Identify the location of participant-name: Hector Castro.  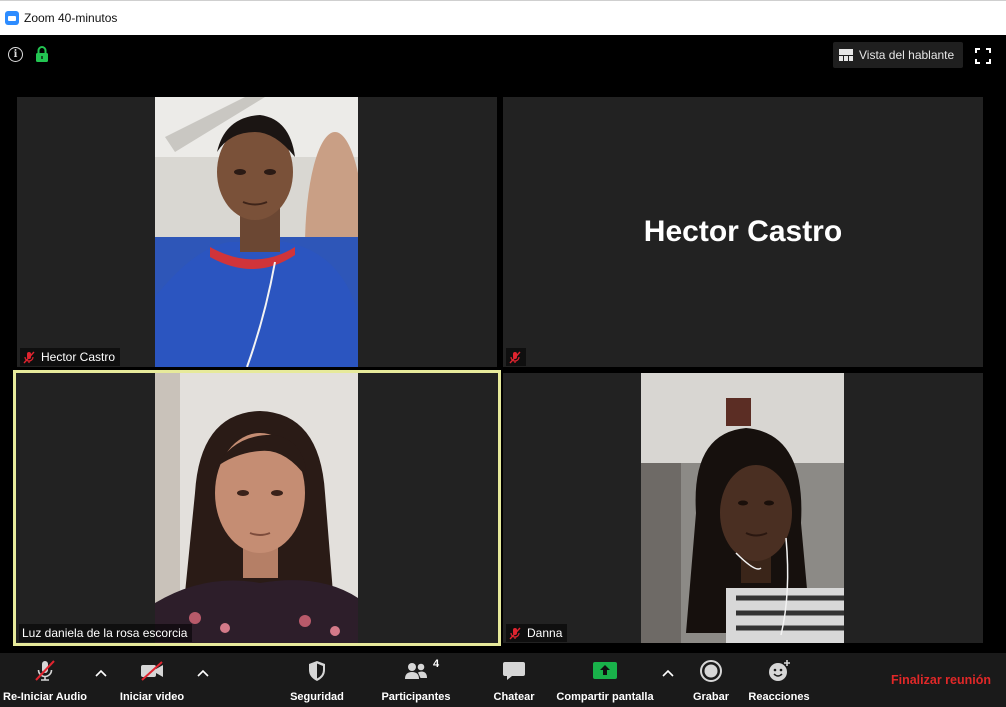
(78, 357).